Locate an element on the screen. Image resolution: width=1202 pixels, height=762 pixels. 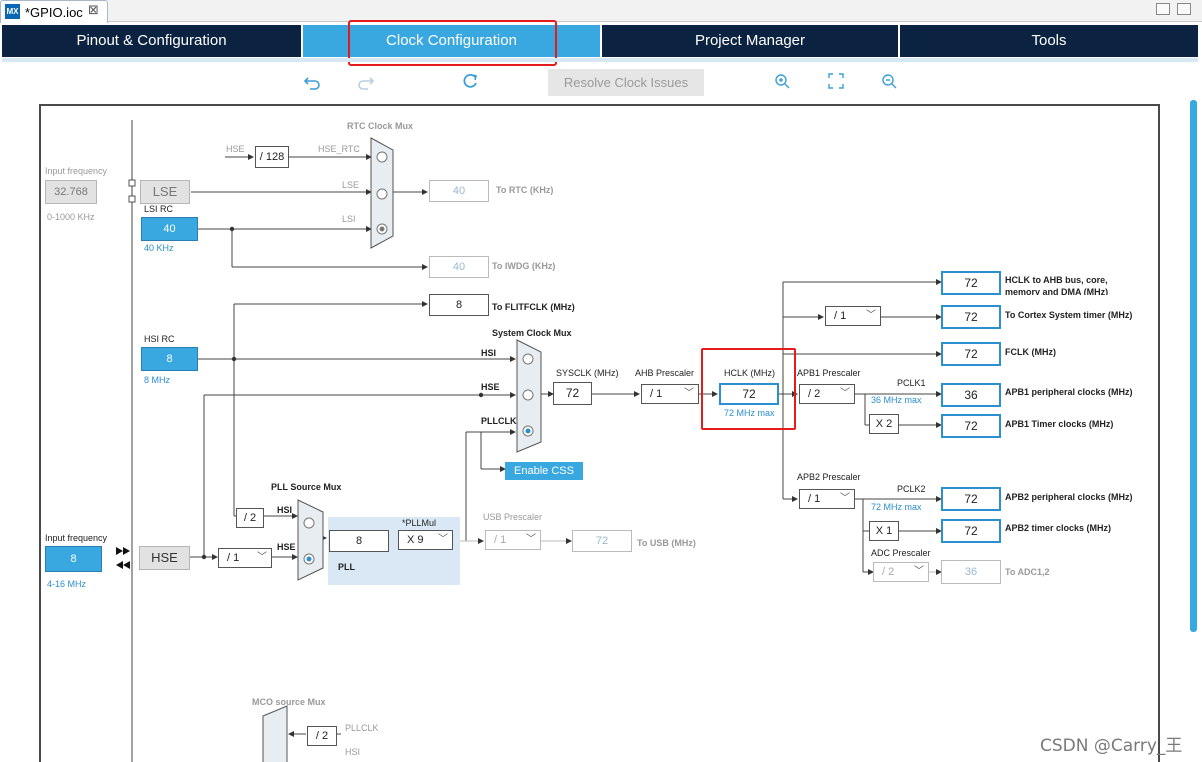
adc-prescaler-select: / 2 ﹀ is located at coordinates (901, 572).